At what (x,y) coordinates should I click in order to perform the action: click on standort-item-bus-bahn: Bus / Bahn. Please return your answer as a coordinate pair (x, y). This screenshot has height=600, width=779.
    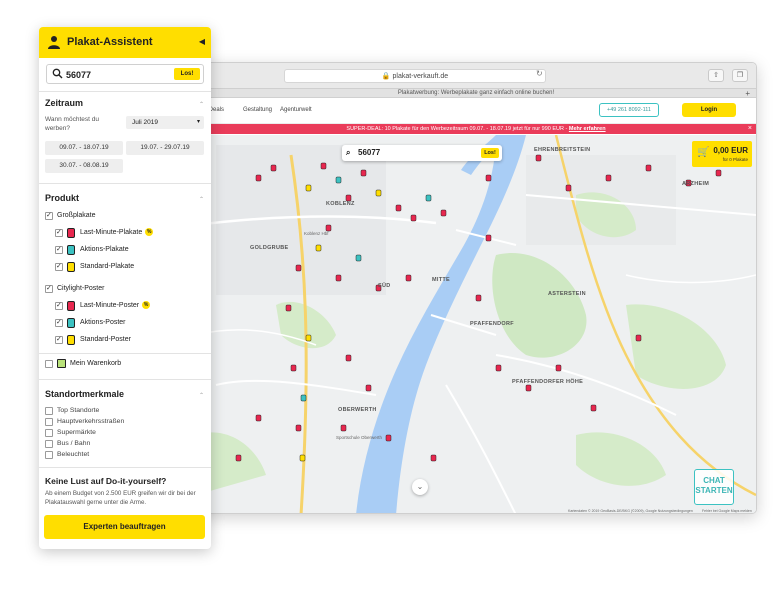
    Looking at the image, I should click on (120, 444).